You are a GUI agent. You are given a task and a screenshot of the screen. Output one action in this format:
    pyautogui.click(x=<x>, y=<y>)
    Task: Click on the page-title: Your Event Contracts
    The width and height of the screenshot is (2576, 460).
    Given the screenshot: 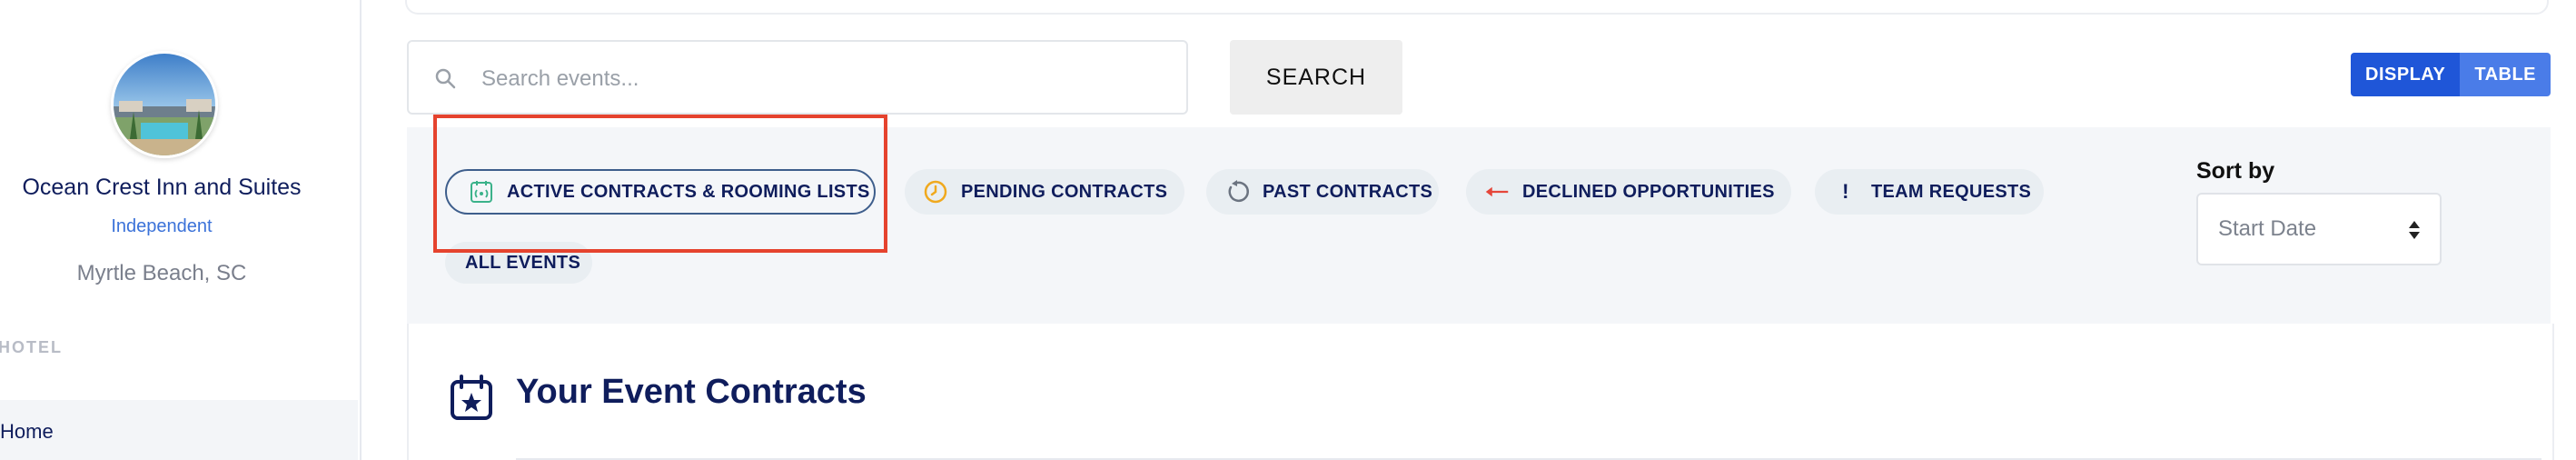 What is the action you would take?
    pyautogui.click(x=691, y=392)
    